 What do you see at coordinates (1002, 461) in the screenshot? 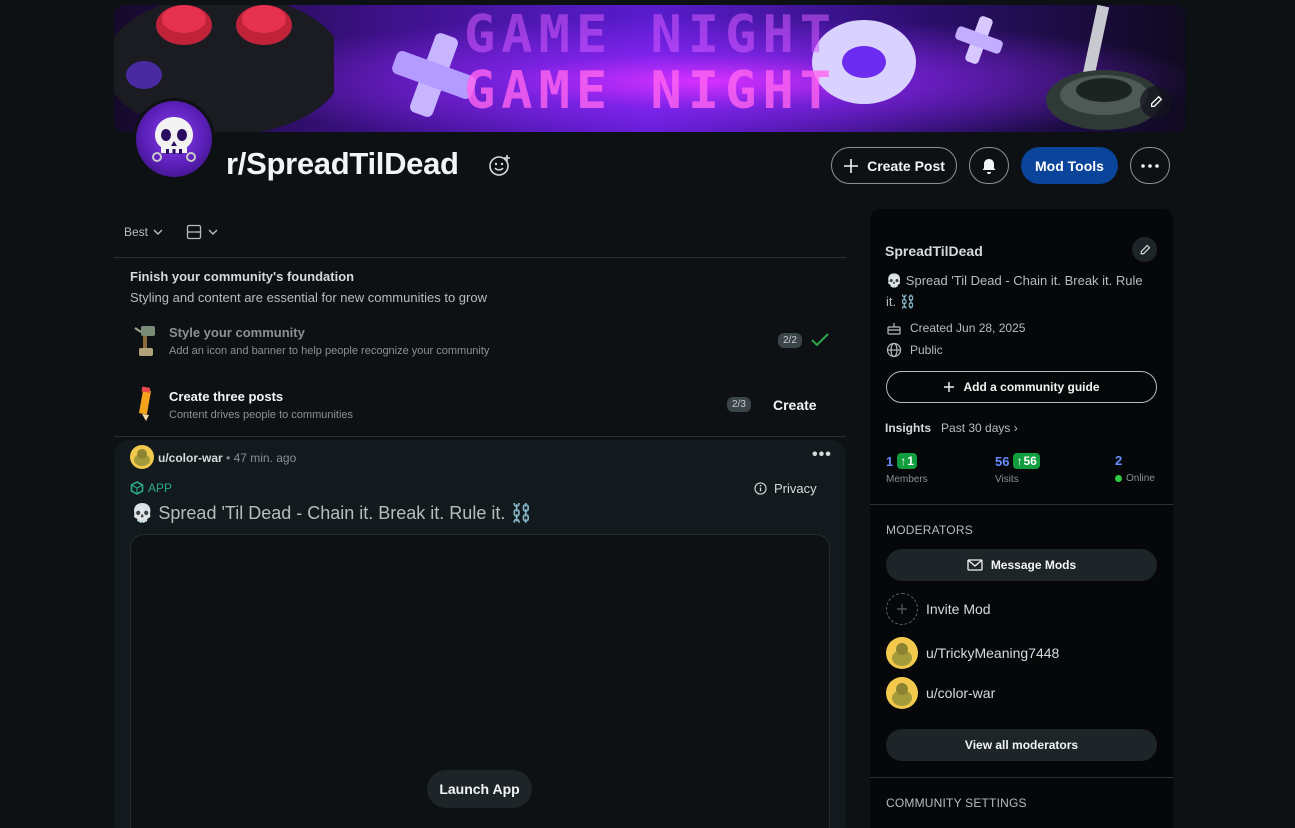
I see `visits-value: 56` at bounding box center [1002, 461].